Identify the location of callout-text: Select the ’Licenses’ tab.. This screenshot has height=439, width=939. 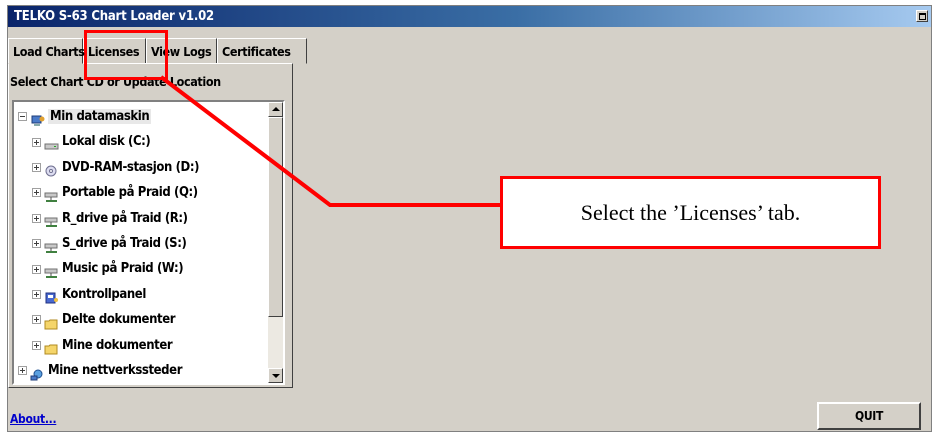
(690, 212).